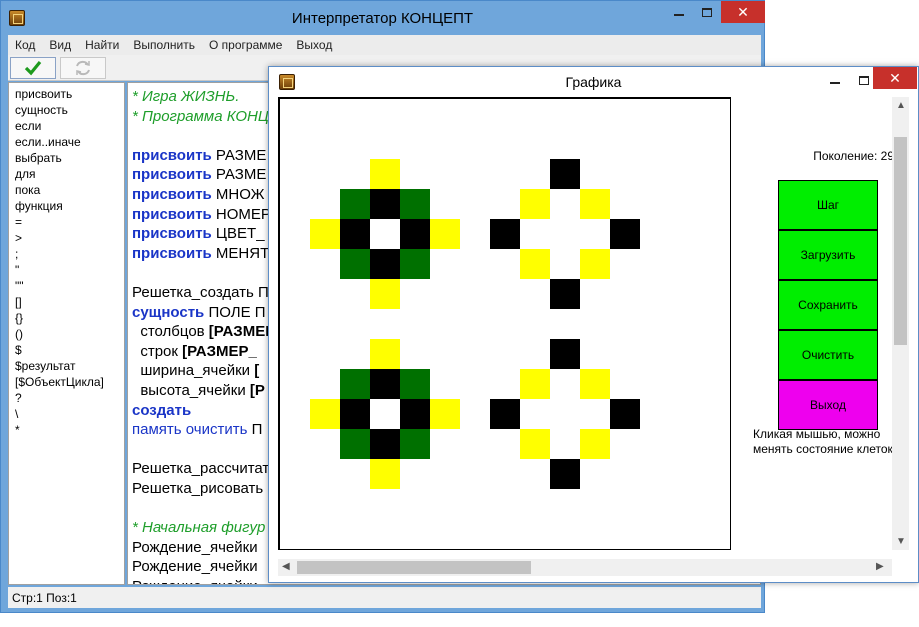  Describe the element at coordinates (69, 302) in the screenshot. I see `keyword-item: []` at that location.